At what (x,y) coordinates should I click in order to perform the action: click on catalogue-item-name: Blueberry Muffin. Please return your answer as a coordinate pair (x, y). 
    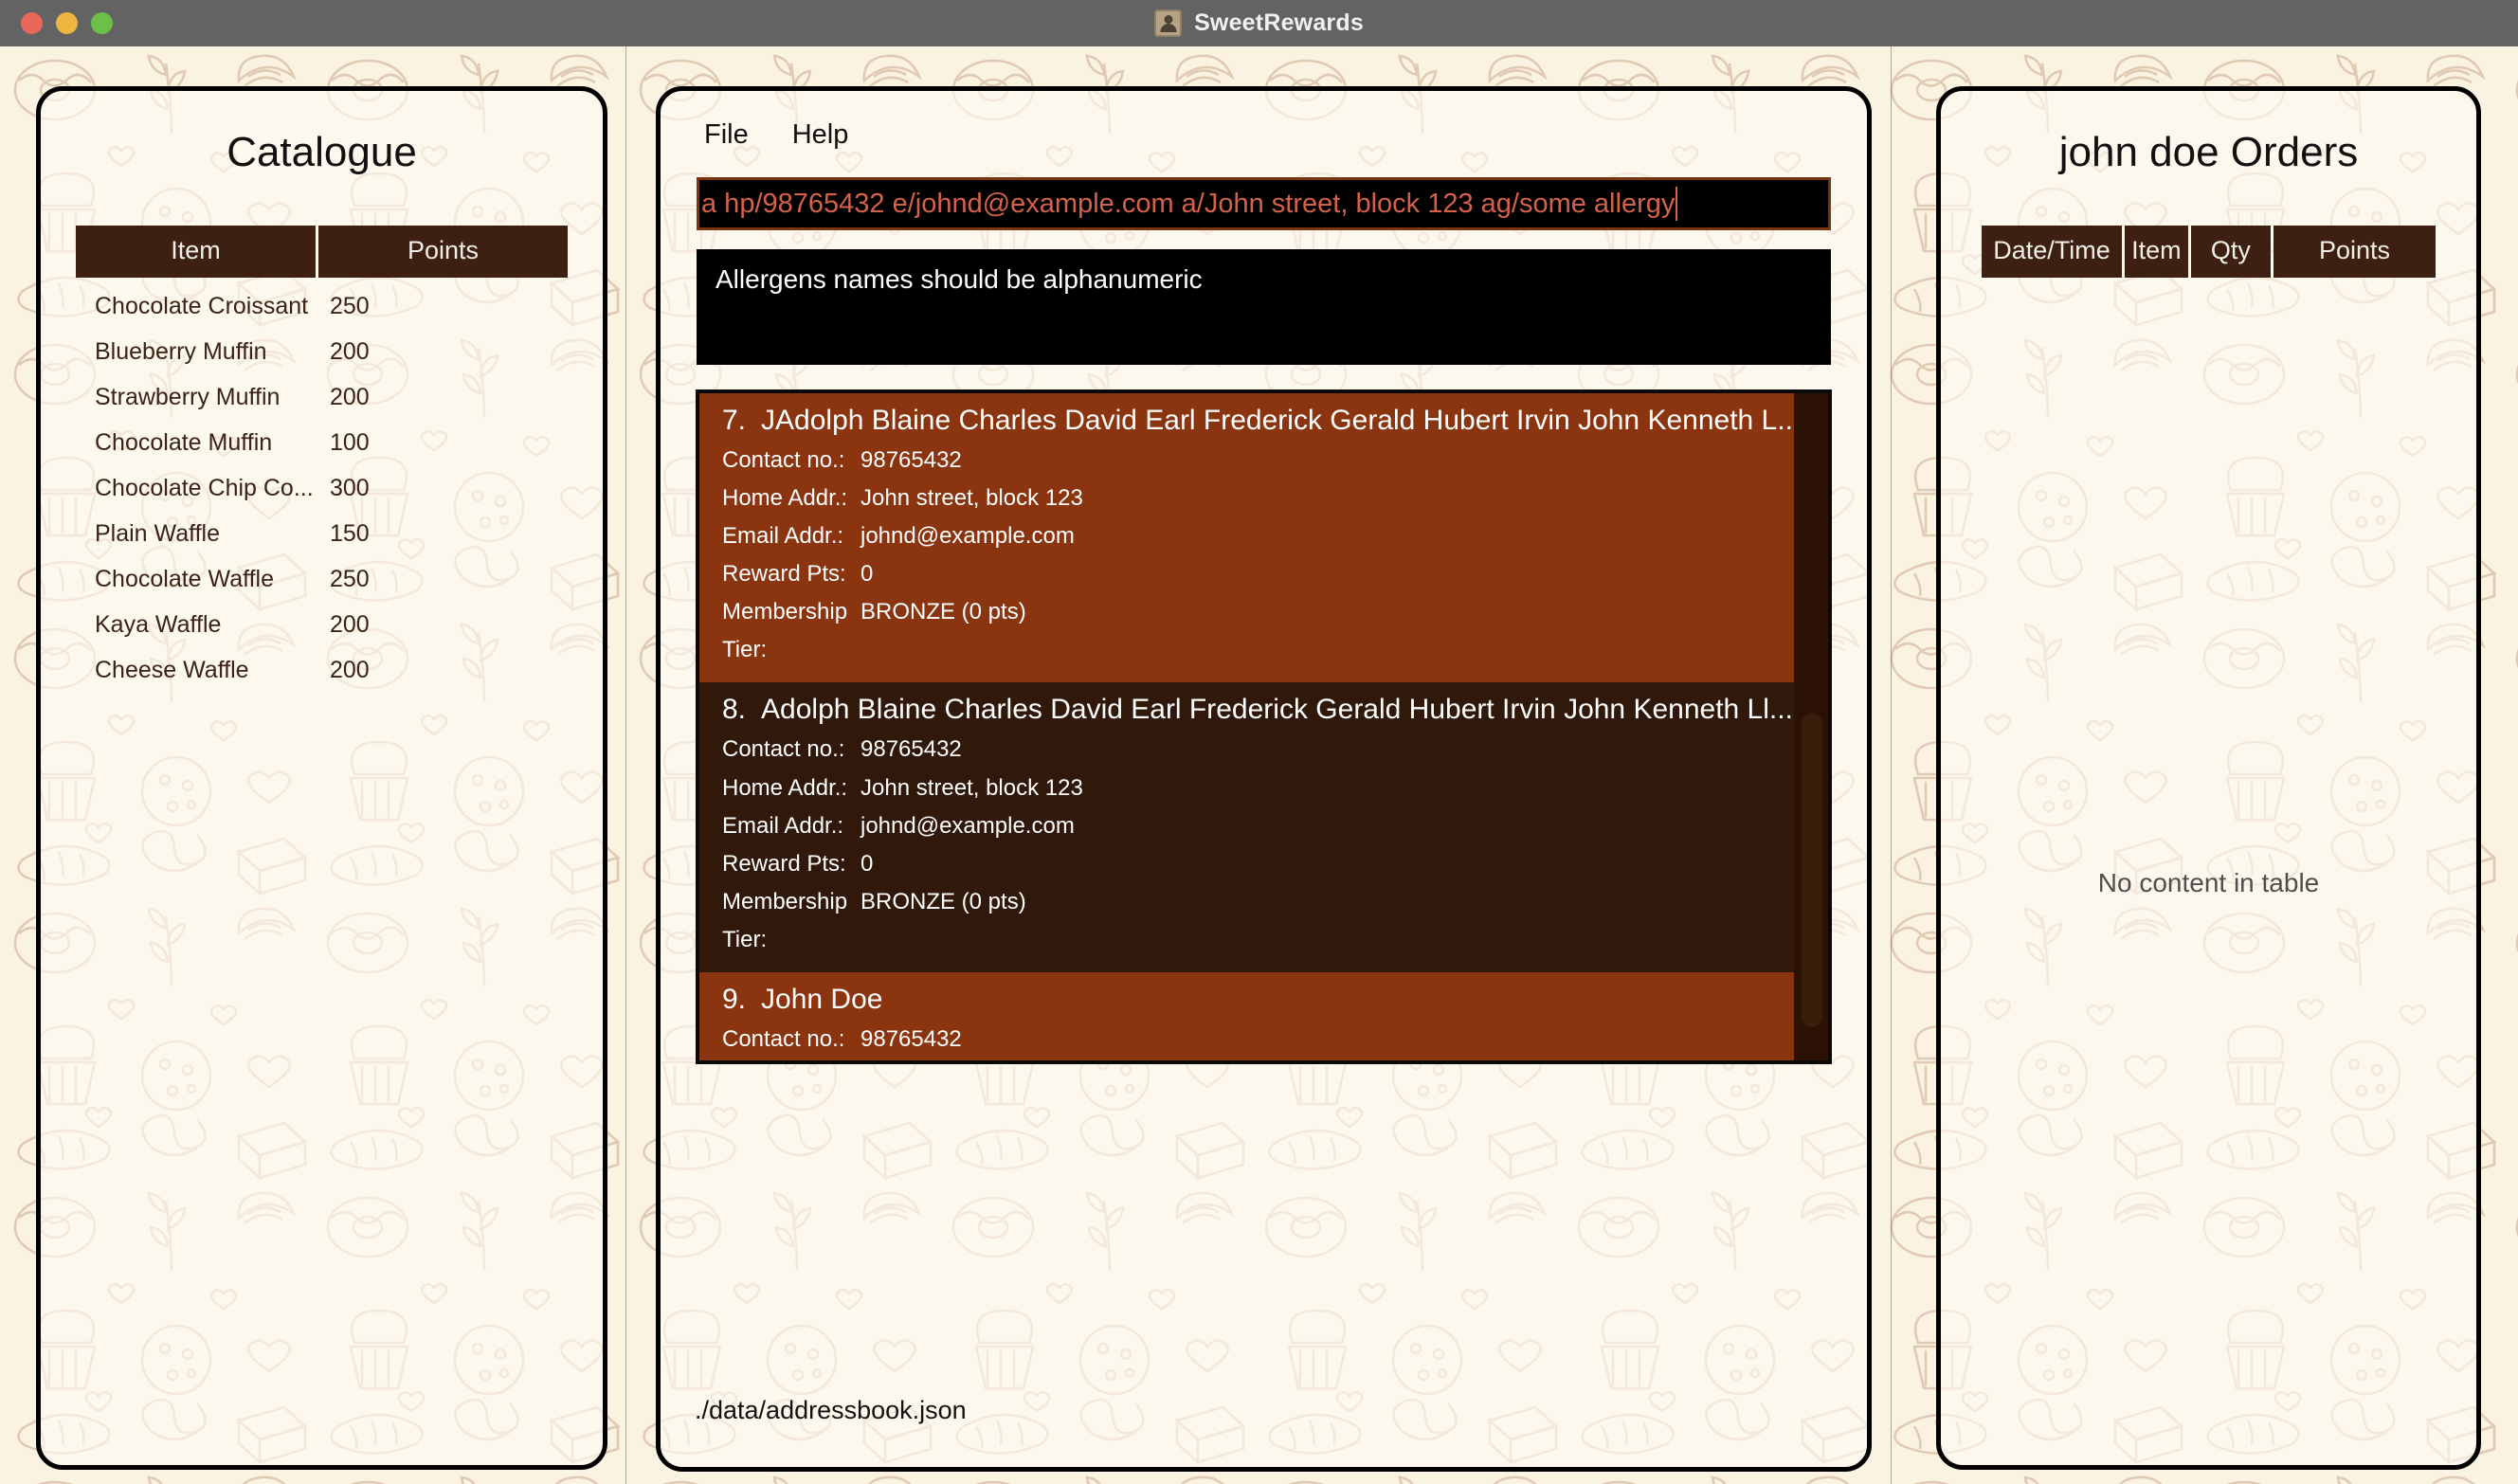
    Looking at the image, I should click on (181, 351).